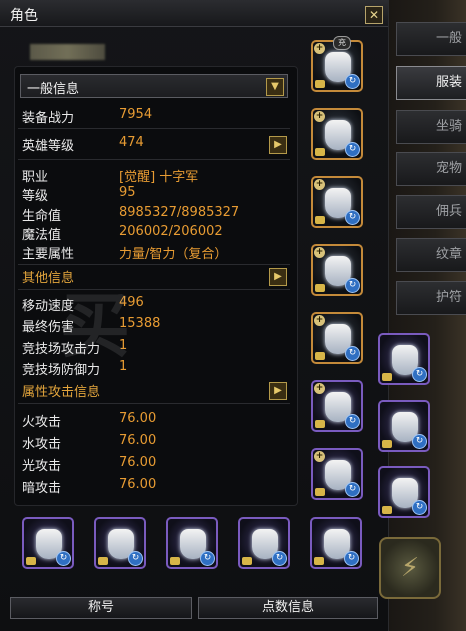  Describe the element at coordinates (42, 488) in the screenshot. I see `stat-label: 暗攻击` at that location.